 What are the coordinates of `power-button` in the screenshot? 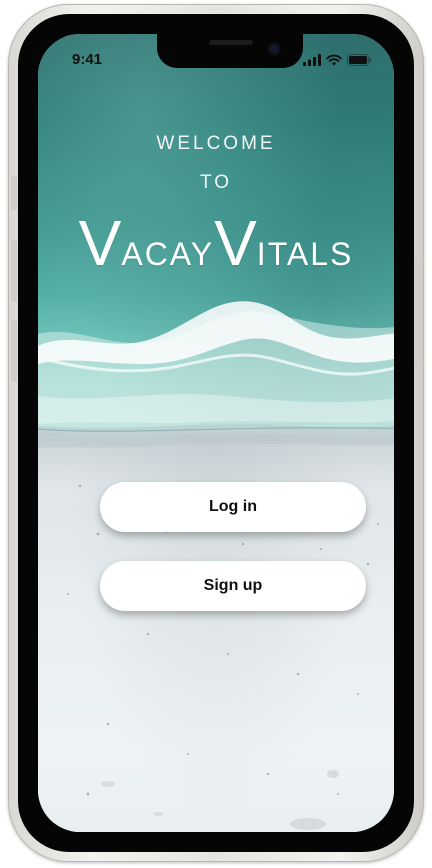 It's located at (418, 312).